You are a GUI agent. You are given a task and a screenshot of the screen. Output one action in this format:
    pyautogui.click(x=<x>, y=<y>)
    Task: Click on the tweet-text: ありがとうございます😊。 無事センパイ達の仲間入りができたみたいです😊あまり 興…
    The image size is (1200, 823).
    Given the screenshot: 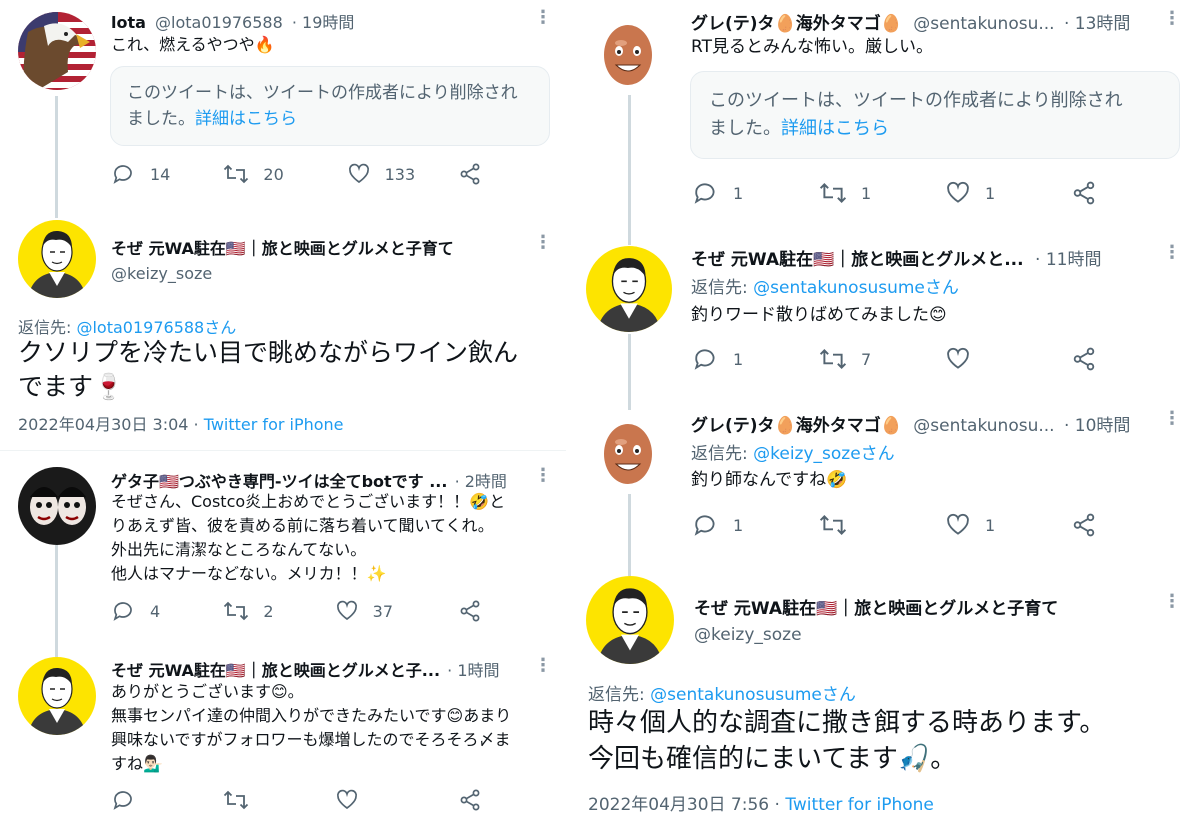 What is the action you would take?
    pyautogui.click(x=311, y=728)
    